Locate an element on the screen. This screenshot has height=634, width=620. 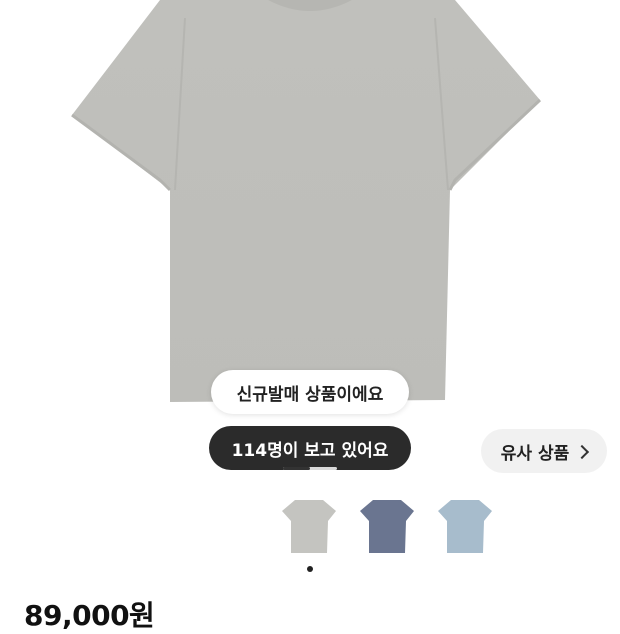
similar-products-label: 유사 상품 is located at coordinates (535, 453).